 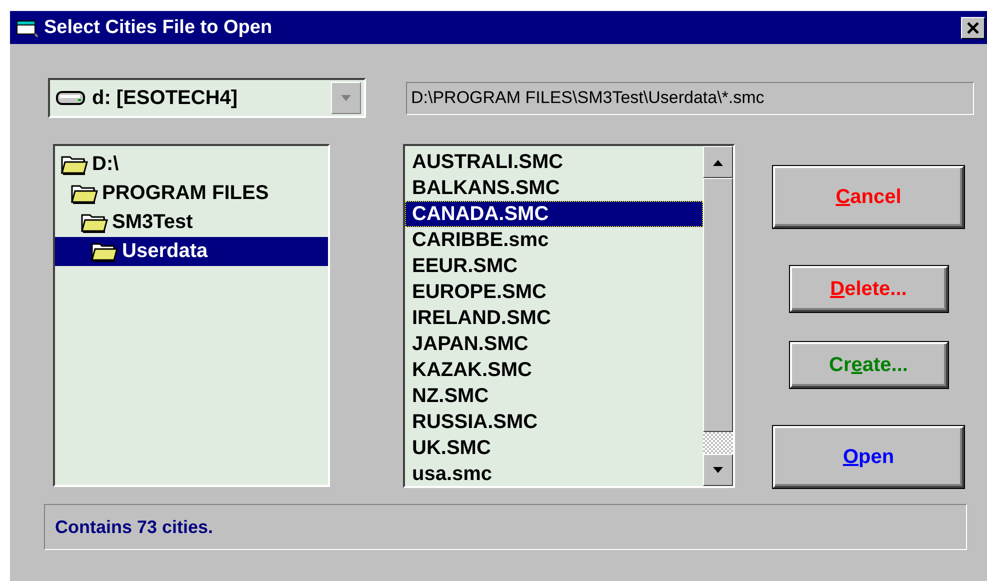 What do you see at coordinates (554, 318) in the screenshot?
I see `file-item: IRELAND.SMC` at bounding box center [554, 318].